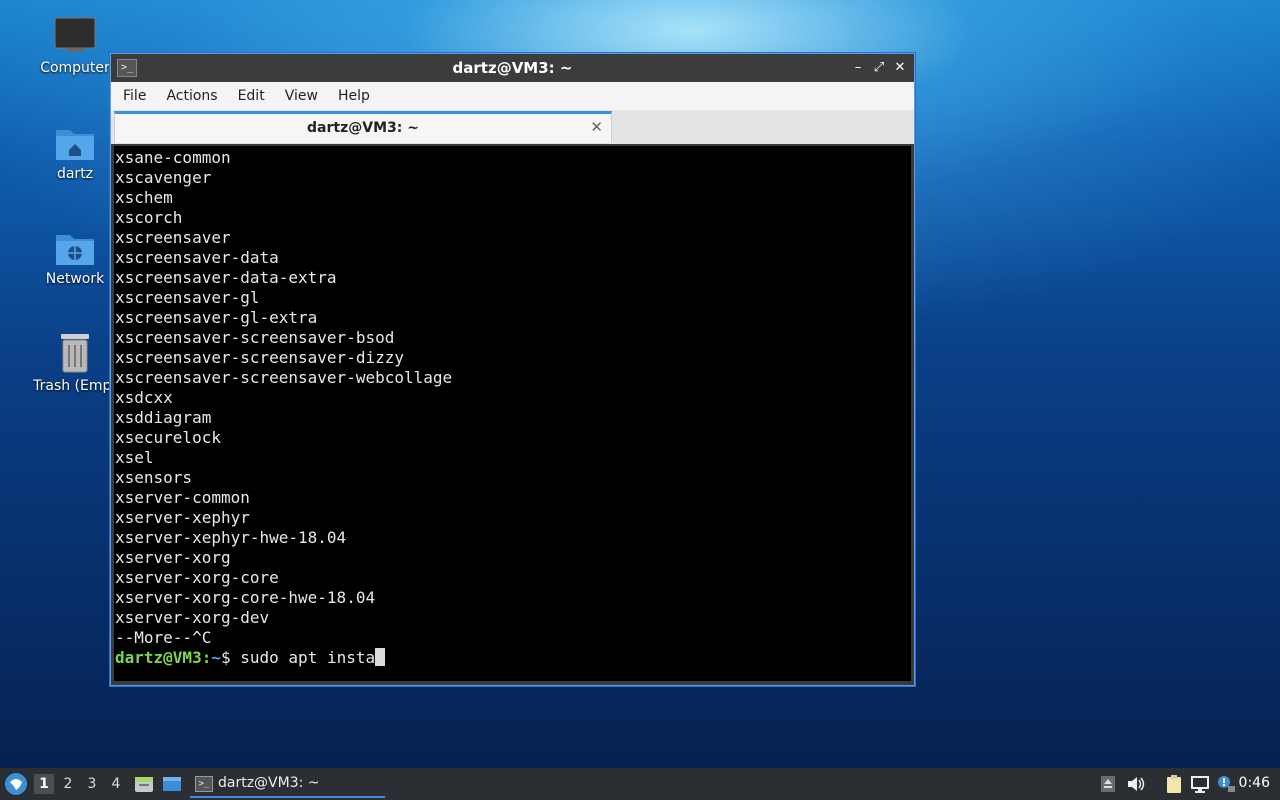 The width and height of the screenshot is (1280, 800). Describe the element at coordinates (75, 386) in the screenshot. I see `desktop-icon-label: Trash (Empt` at that location.